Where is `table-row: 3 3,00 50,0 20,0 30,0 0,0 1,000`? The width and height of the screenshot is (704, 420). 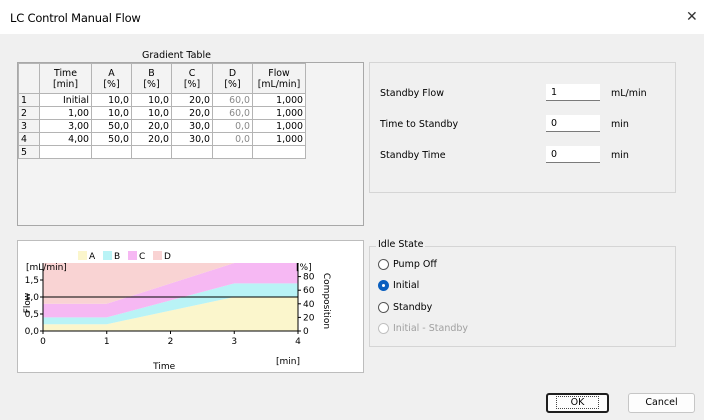
table-row: 3 3,00 50,0 20,0 30,0 0,0 1,000 is located at coordinates (162, 126).